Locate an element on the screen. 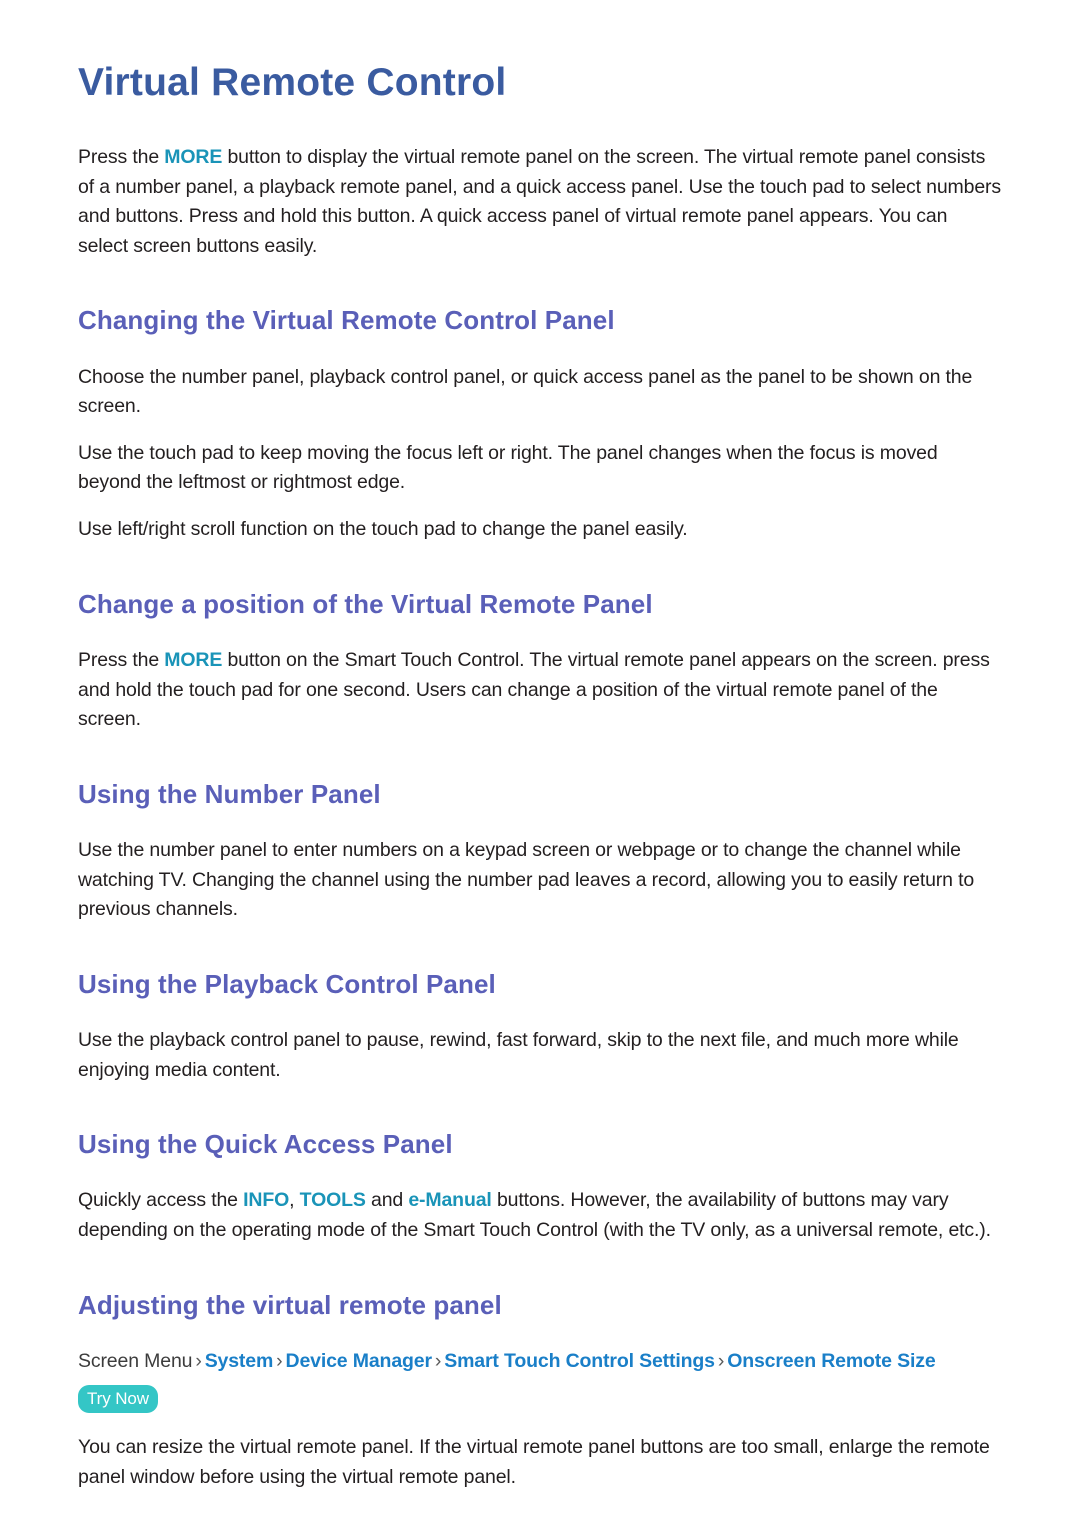  breadcrumb-item-smart-touch-control-settings: Smart Touch Control Settings is located at coordinates (579, 1361).